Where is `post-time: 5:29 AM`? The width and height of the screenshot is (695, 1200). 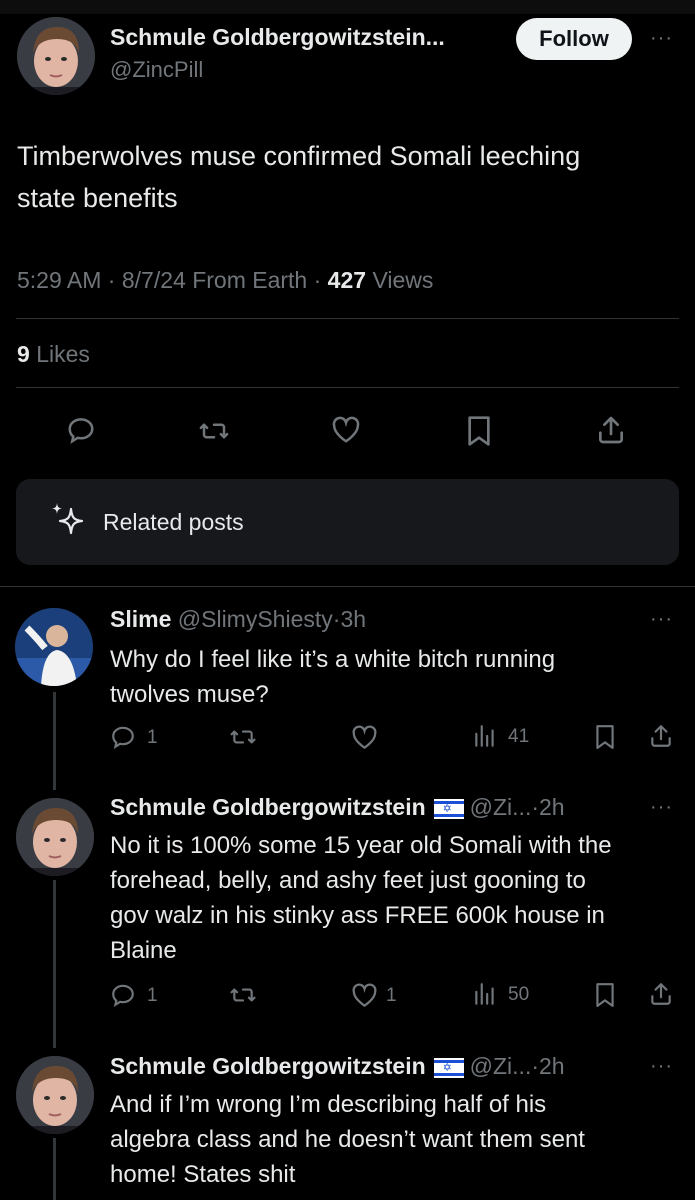
post-time: 5:29 AM is located at coordinates (59, 280).